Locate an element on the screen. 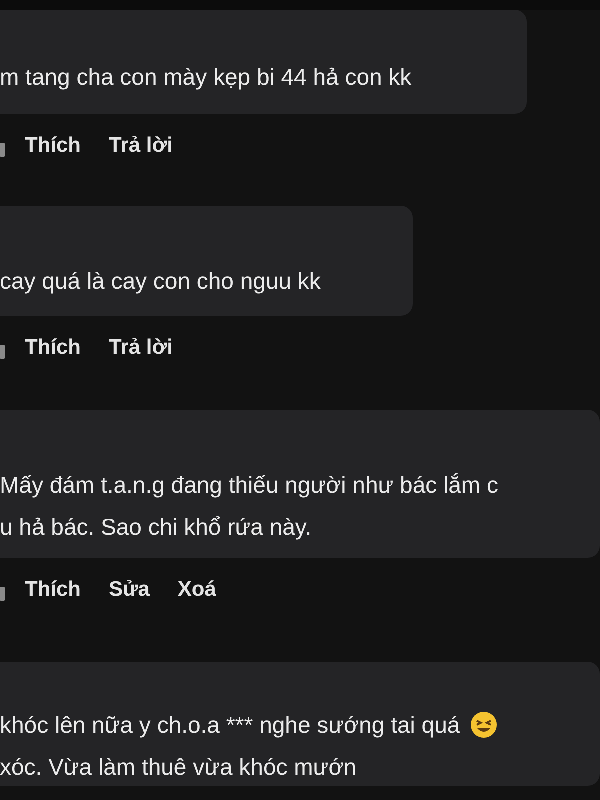 This screenshot has height=800, width=600. comment-text: xóc. Vừa làm thuê vừa khóc mướn is located at coordinates (178, 767).